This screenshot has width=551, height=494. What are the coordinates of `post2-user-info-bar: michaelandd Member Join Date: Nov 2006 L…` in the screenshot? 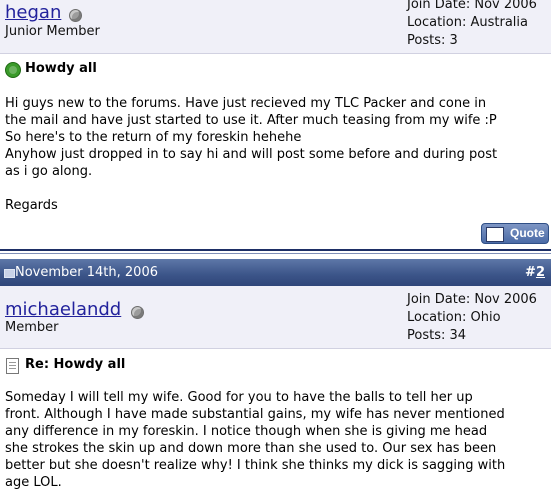 It's located at (275, 317).